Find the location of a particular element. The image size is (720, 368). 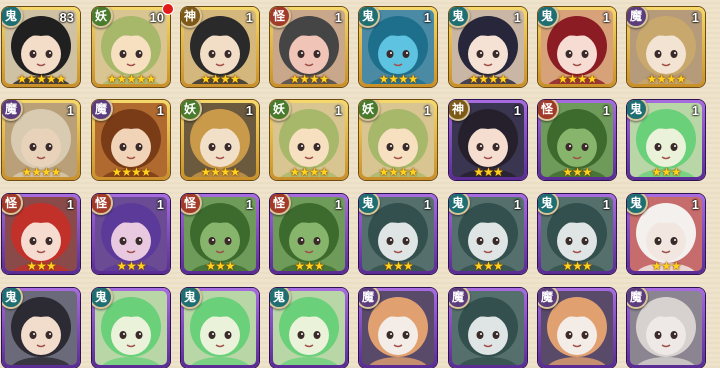

card-count: 83 is located at coordinates (66, 17).